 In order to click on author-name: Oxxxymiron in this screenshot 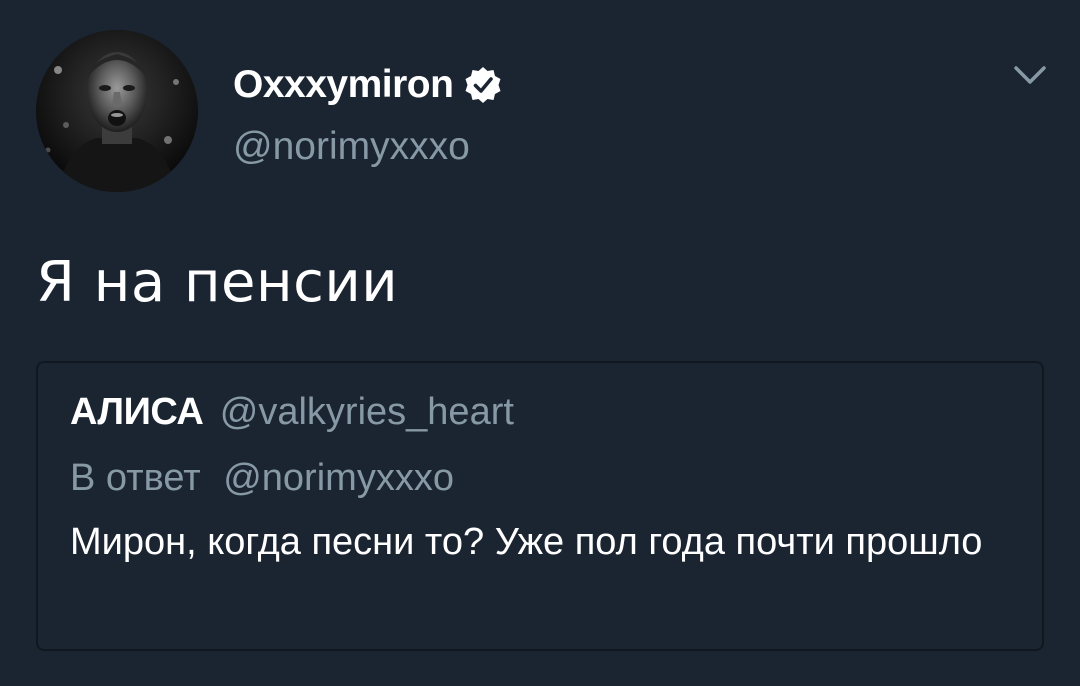, I will do `click(343, 85)`.